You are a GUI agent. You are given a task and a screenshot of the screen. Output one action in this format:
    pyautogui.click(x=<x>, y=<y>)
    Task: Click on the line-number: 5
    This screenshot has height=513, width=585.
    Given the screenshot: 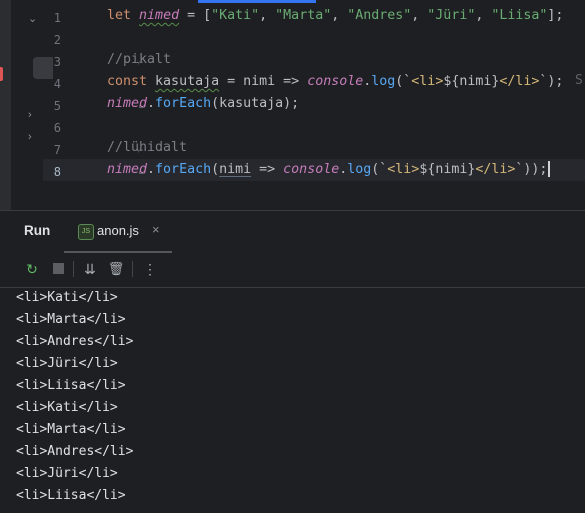 What is the action you would take?
    pyautogui.click(x=57, y=106)
    